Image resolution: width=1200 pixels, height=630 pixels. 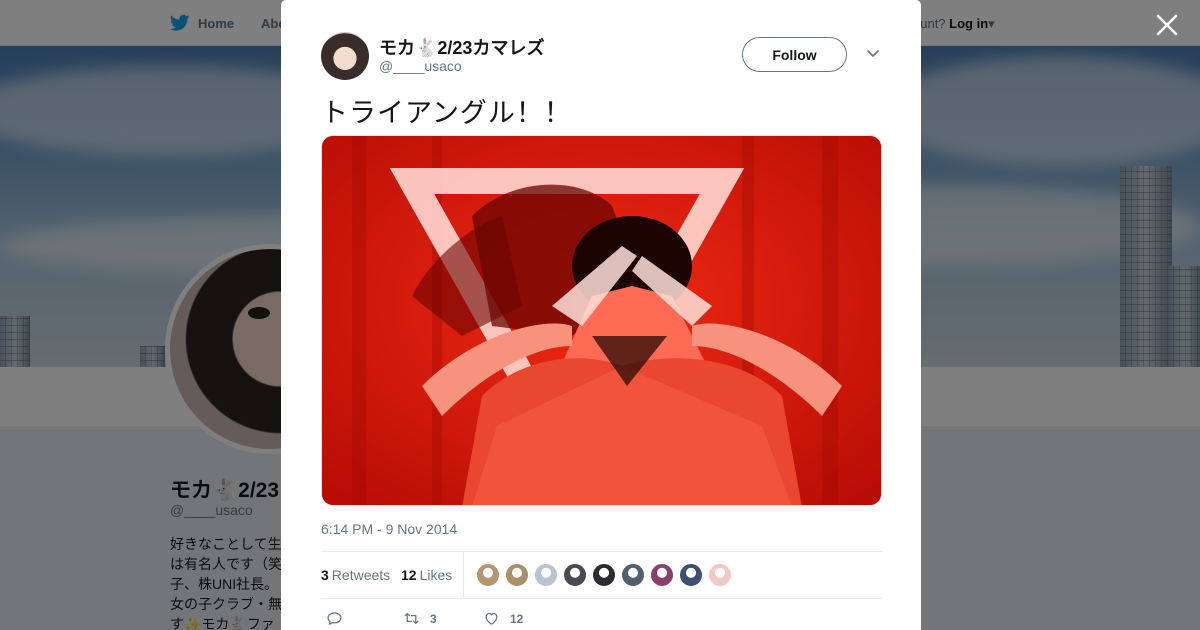 I want to click on liker-avatars, so click(x=604, y=575).